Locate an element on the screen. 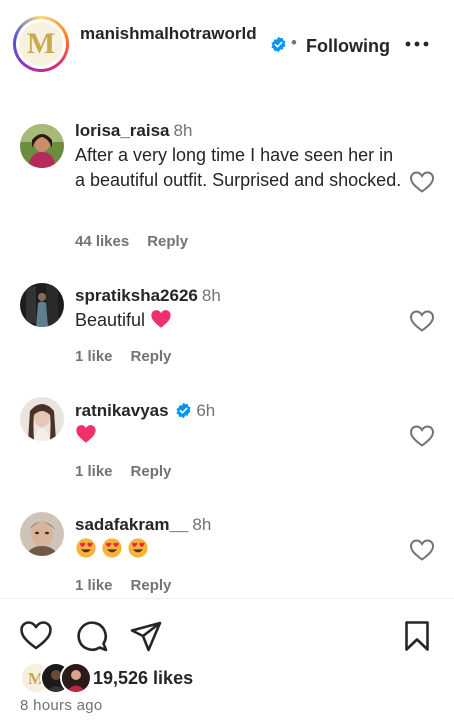 This screenshot has height=727, width=454. comment-username: spratiksha2626 is located at coordinates (136, 295).